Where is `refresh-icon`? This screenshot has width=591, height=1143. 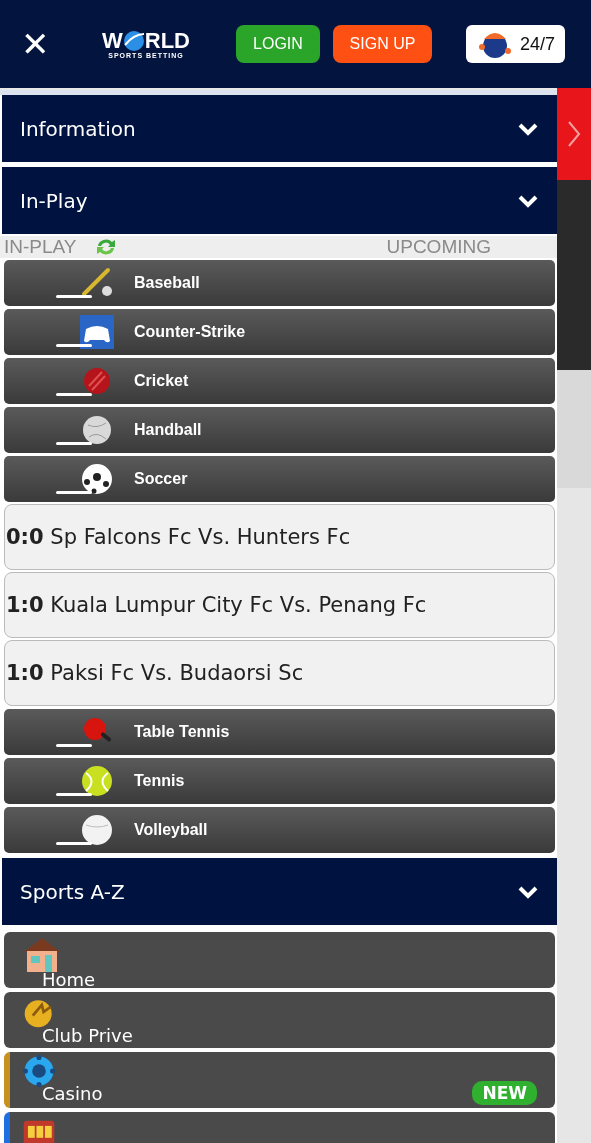
refresh-icon is located at coordinates (105, 247).